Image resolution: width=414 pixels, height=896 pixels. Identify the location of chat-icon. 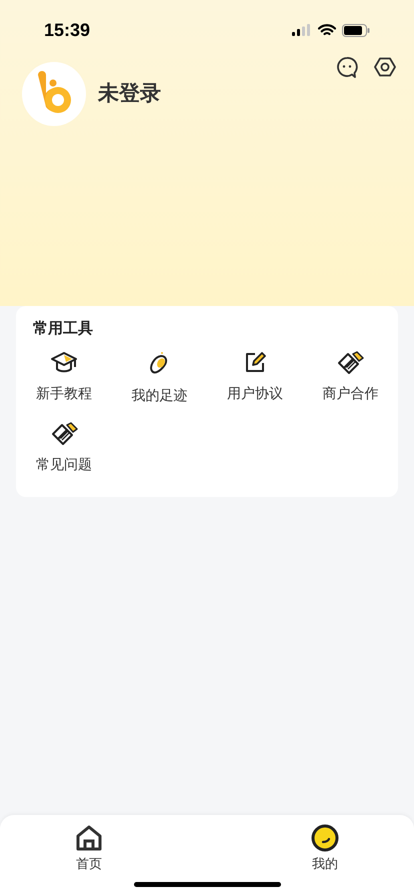
(347, 67).